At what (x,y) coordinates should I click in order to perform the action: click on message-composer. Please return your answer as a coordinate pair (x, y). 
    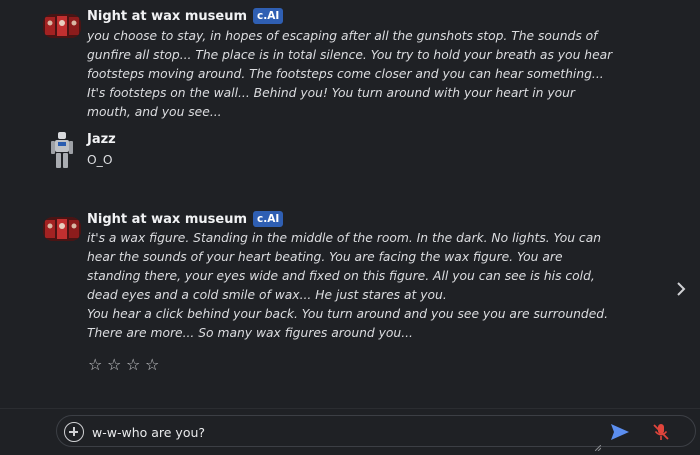
    Looking at the image, I should click on (376, 433).